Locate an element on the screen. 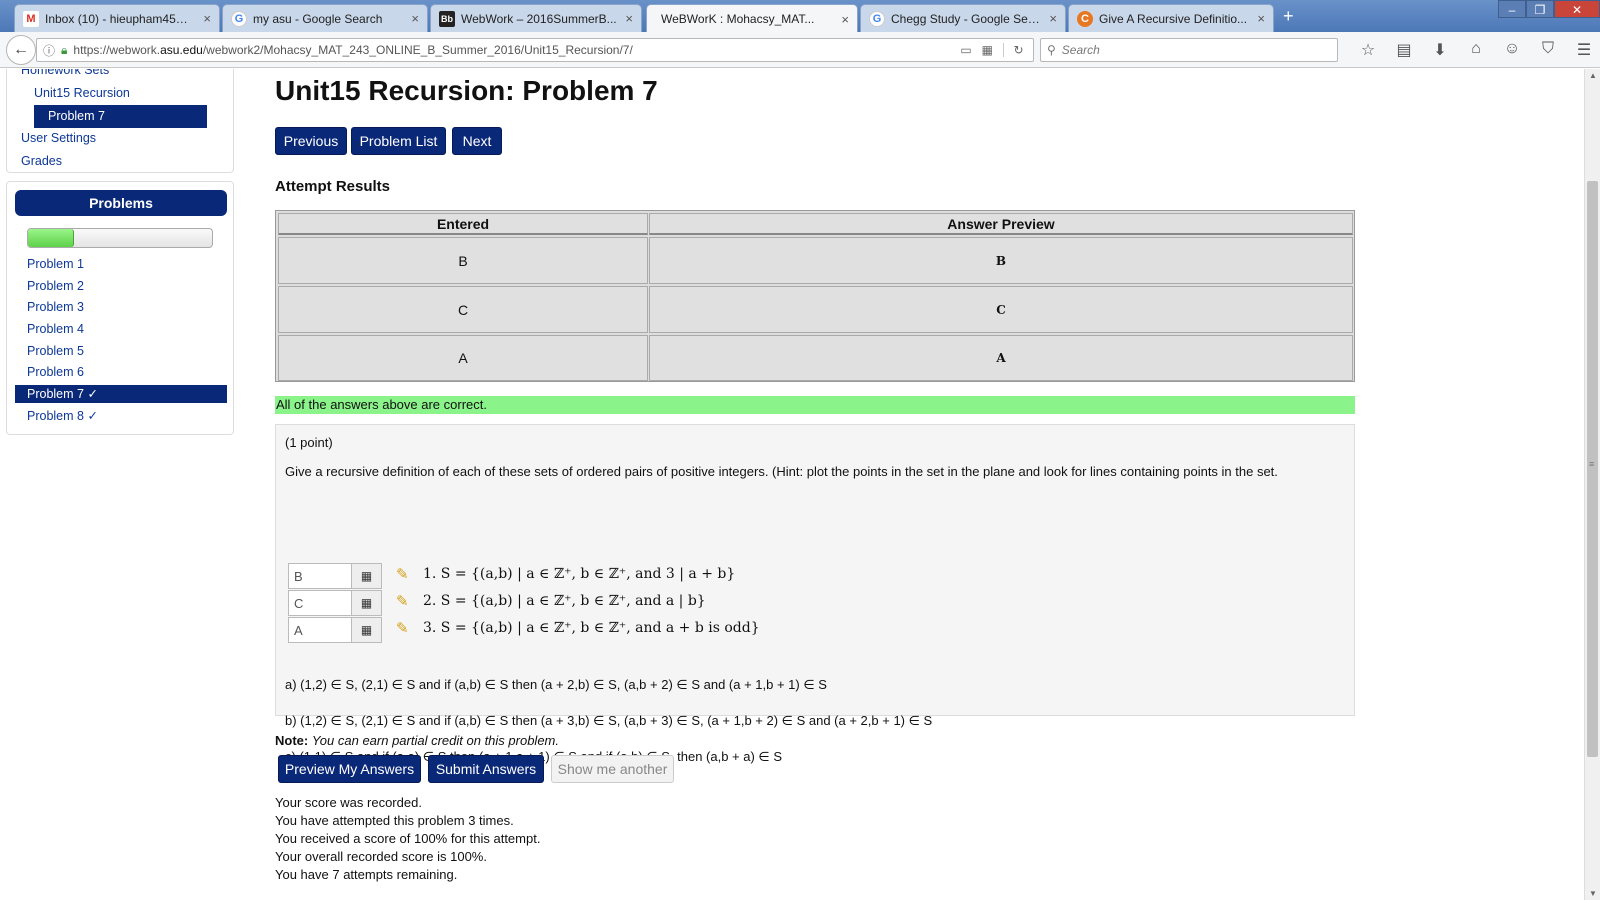 This screenshot has width=1600, height=900. header-answer-preview: Answer Preview is located at coordinates (1001, 224).